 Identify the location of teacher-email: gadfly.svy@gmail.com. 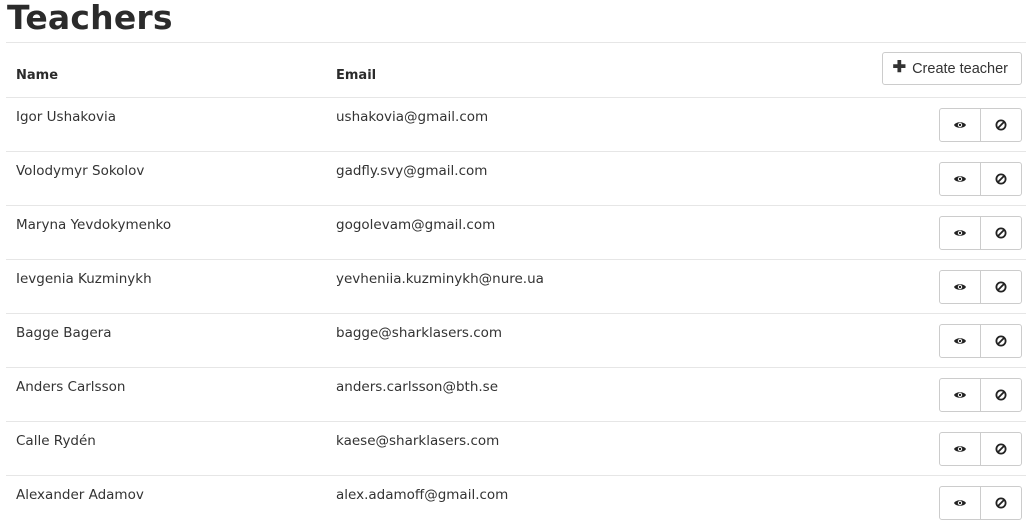
(412, 170).